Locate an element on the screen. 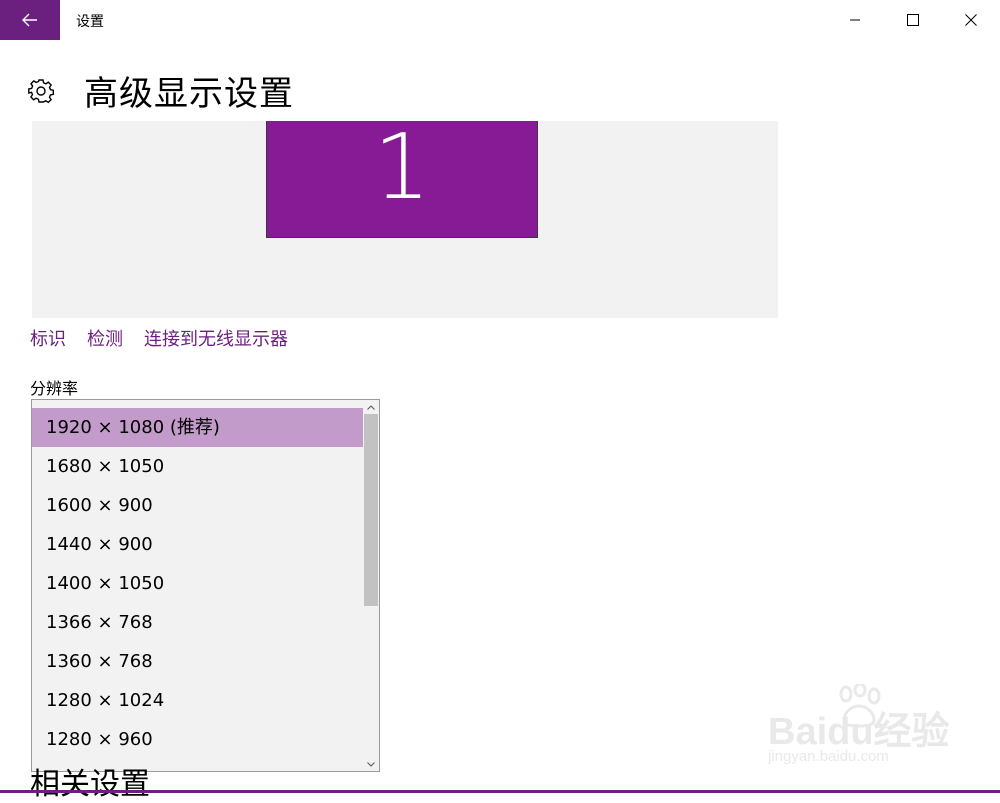 The height and width of the screenshot is (803, 1000). monitor-tile: 1 is located at coordinates (402, 176).